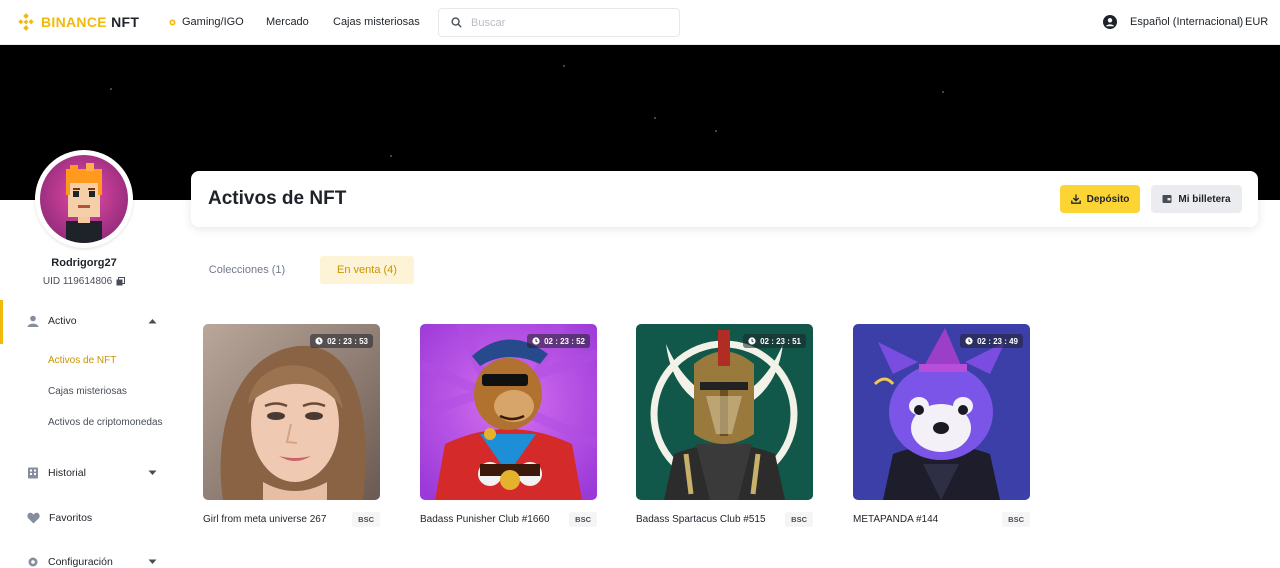  I want to click on deposit-label: Depósito, so click(1108, 199).